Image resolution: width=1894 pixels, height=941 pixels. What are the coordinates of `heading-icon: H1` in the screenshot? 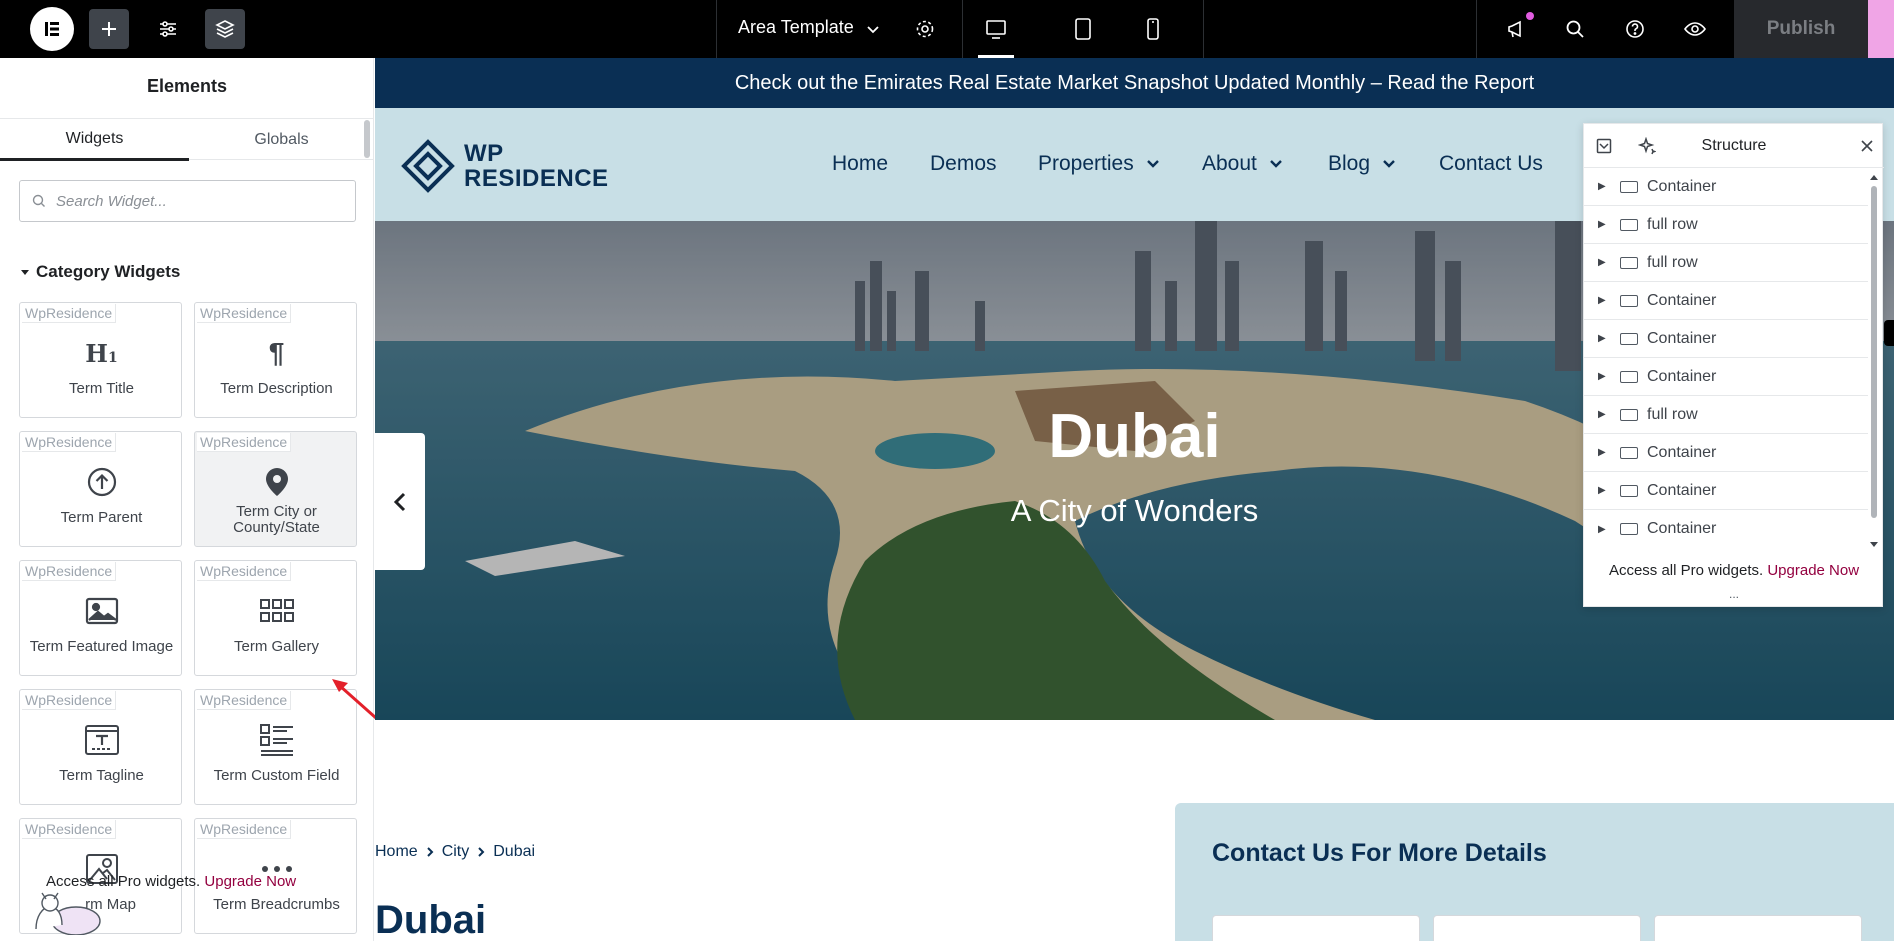 It's located at (101, 353).